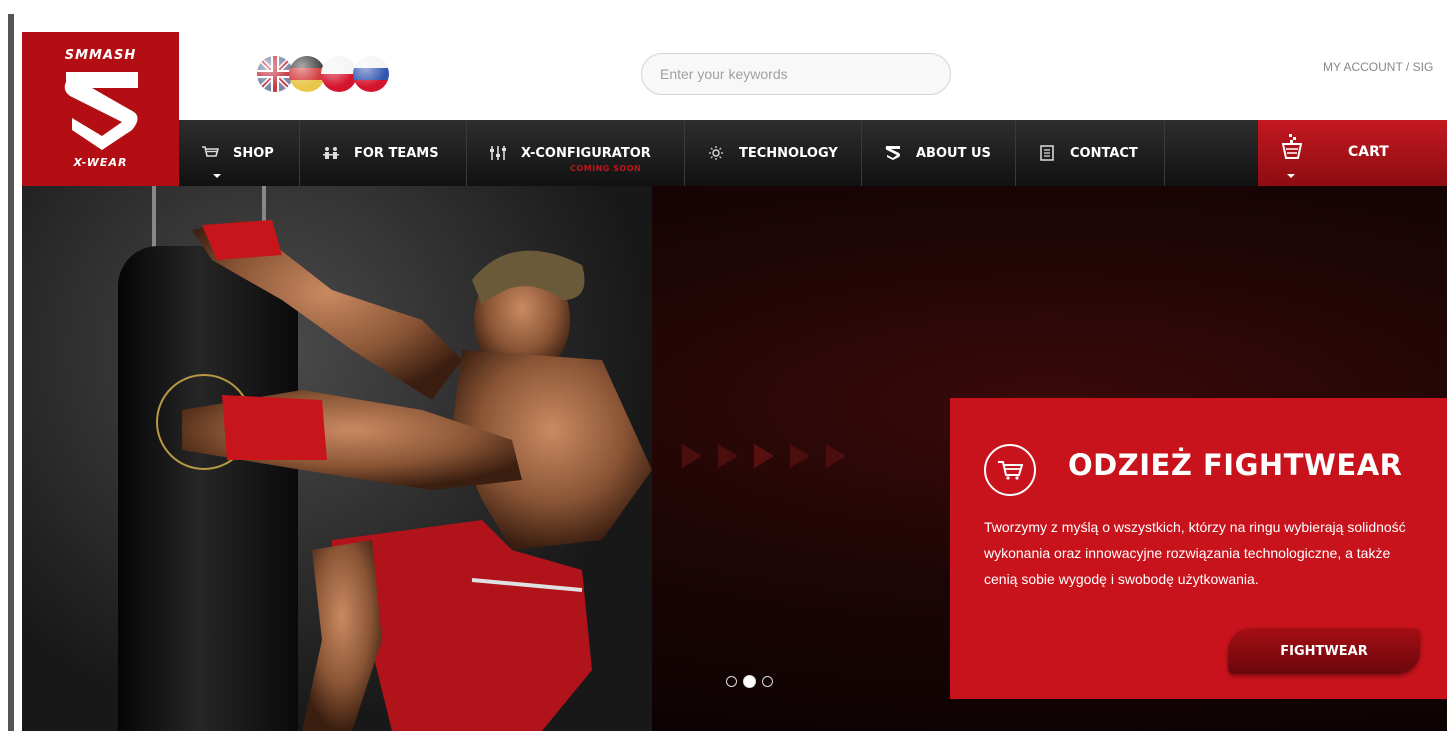 The image size is (1447, 731). What do you see at coordinates (1235, 465) in the screenshot?
I see `promo-title: ODZIEŻ FIGHTWEAR` at bounding box center [1235, 465].